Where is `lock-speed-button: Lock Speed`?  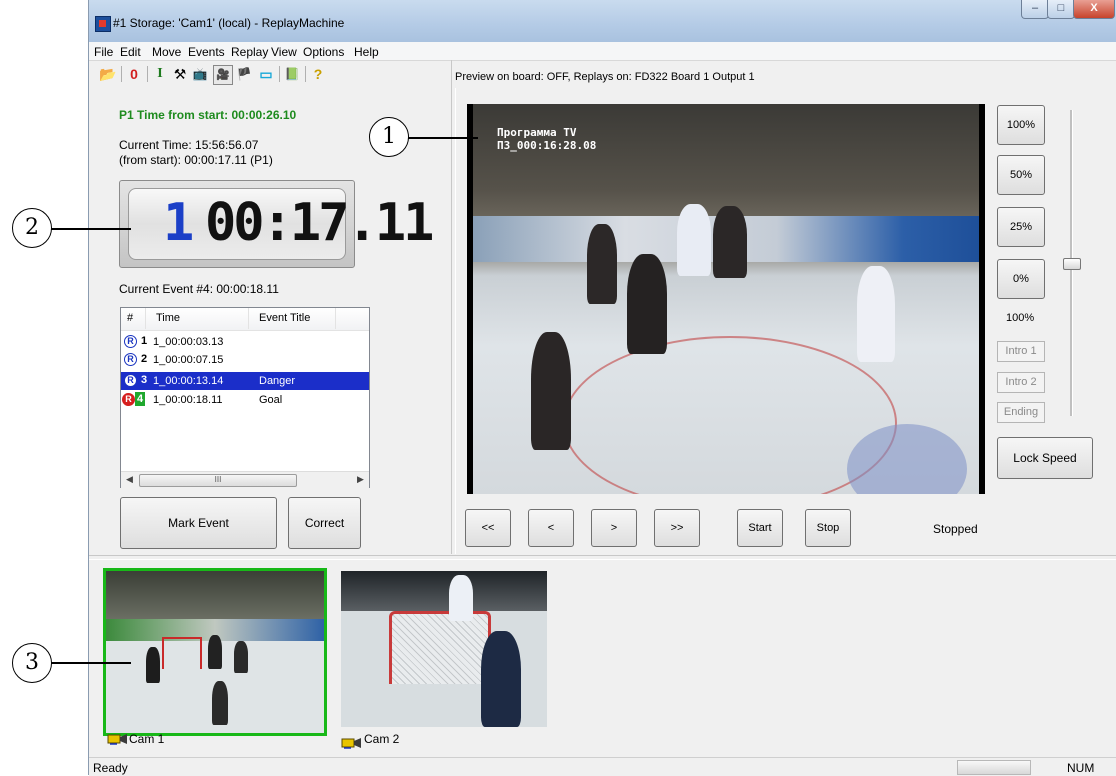 lock-speed-button: Lock Speed is located at coordinates (1045, 458).